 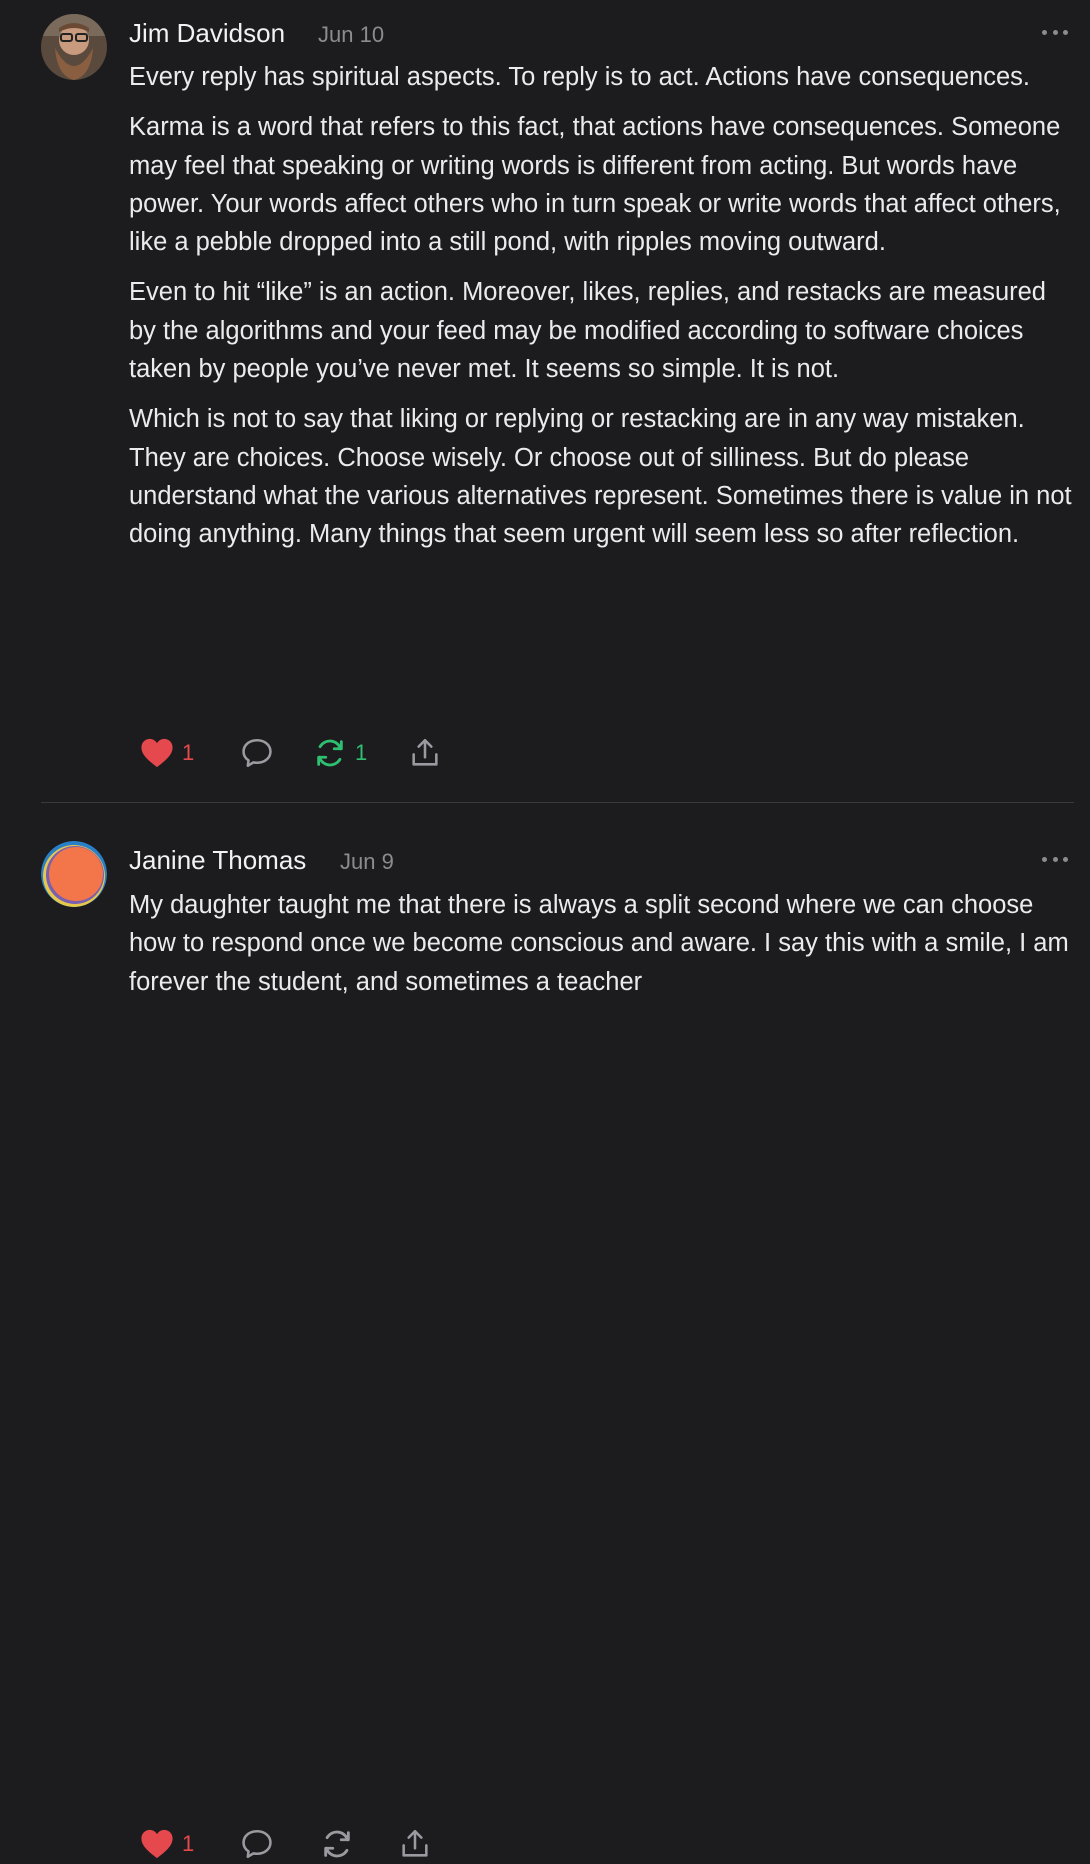 I want to click on divider, so click(x=557, y=802).